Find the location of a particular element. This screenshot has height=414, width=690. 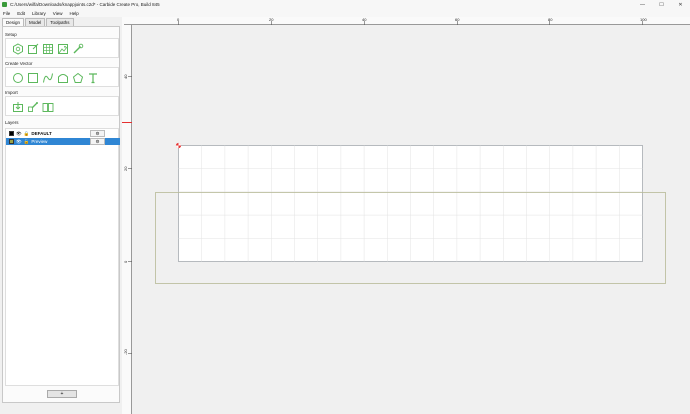

ruler-ticks-top is located at coordinates (410, 23).